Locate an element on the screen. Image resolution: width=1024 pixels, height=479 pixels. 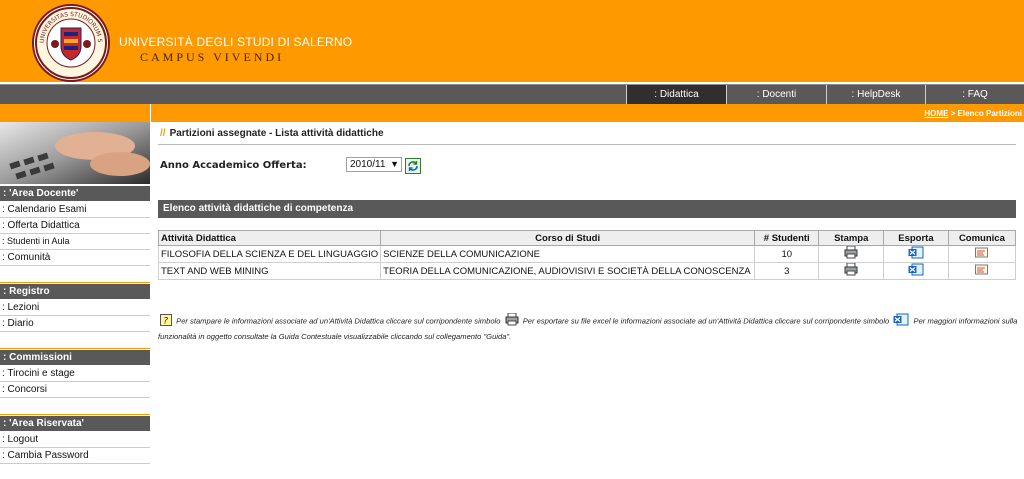
column-header-esporta: Esporta is located at coordinates (916, 238).